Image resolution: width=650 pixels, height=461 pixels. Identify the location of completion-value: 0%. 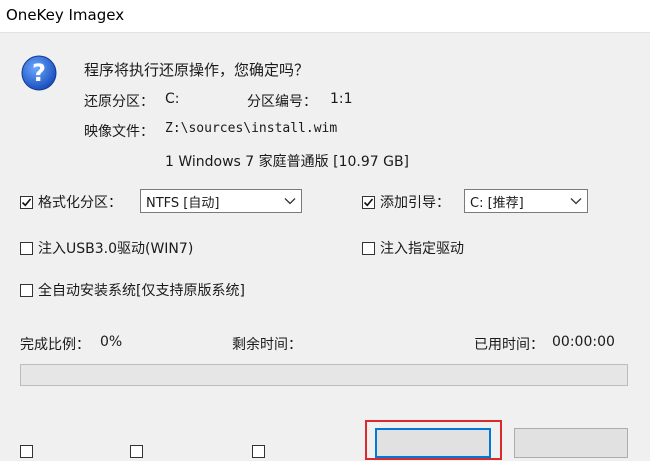
(111, 342).